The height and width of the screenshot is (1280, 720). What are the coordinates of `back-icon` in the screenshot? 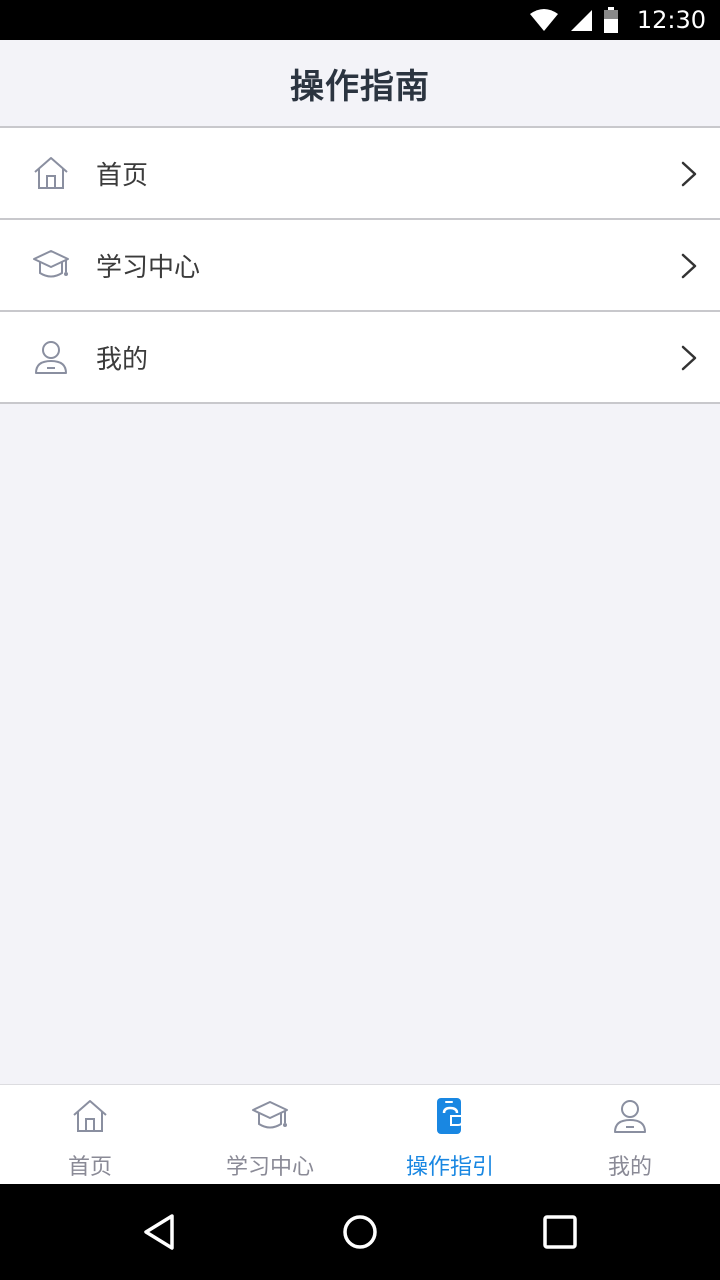 It's located at (160, 1232).